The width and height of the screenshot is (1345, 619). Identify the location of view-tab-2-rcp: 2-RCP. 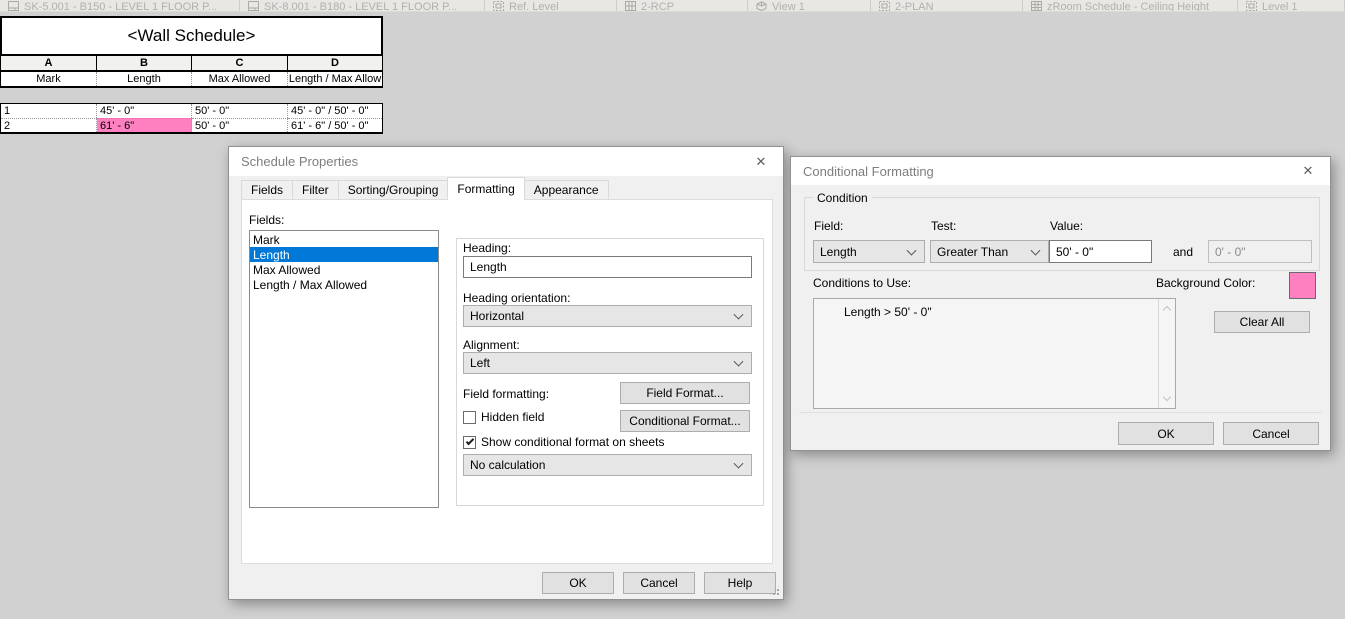
(682, 5).